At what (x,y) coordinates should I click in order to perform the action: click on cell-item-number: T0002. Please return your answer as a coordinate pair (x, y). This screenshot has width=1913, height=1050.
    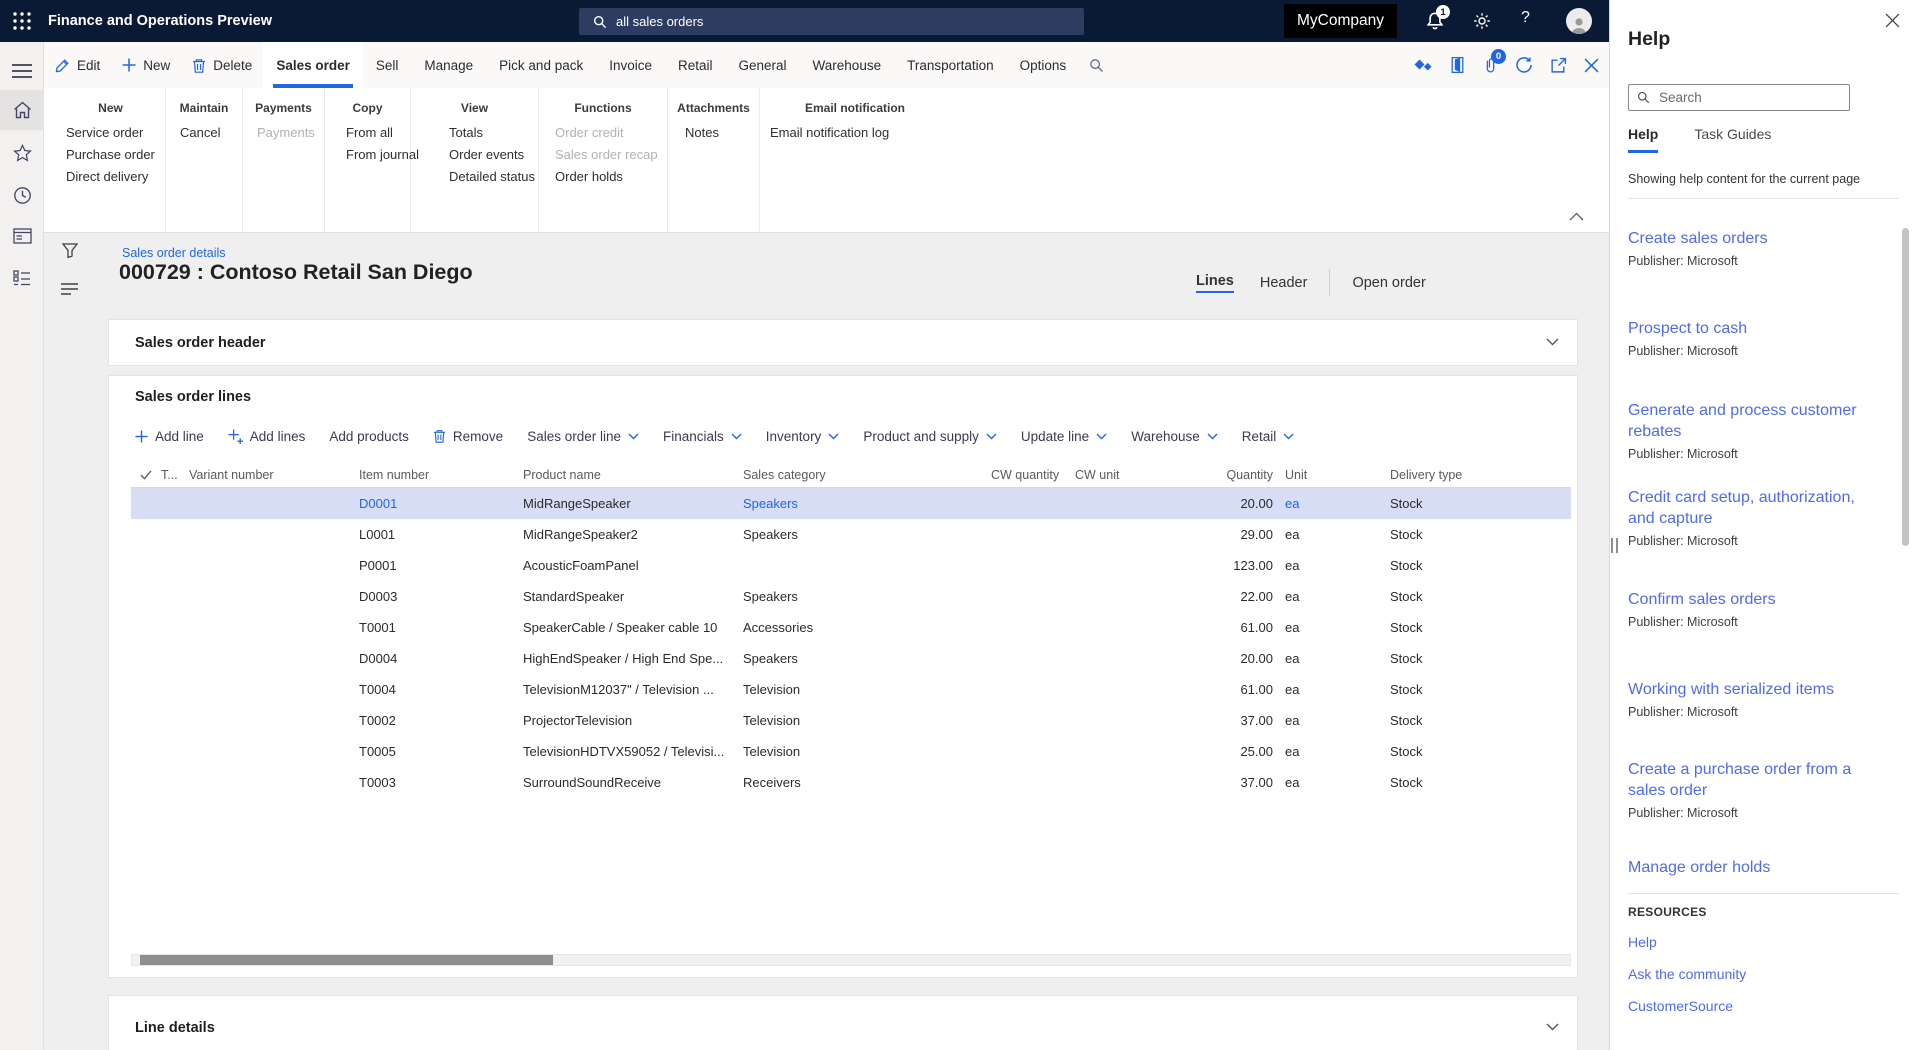
    Looking at the image, I should click on (441, 720).